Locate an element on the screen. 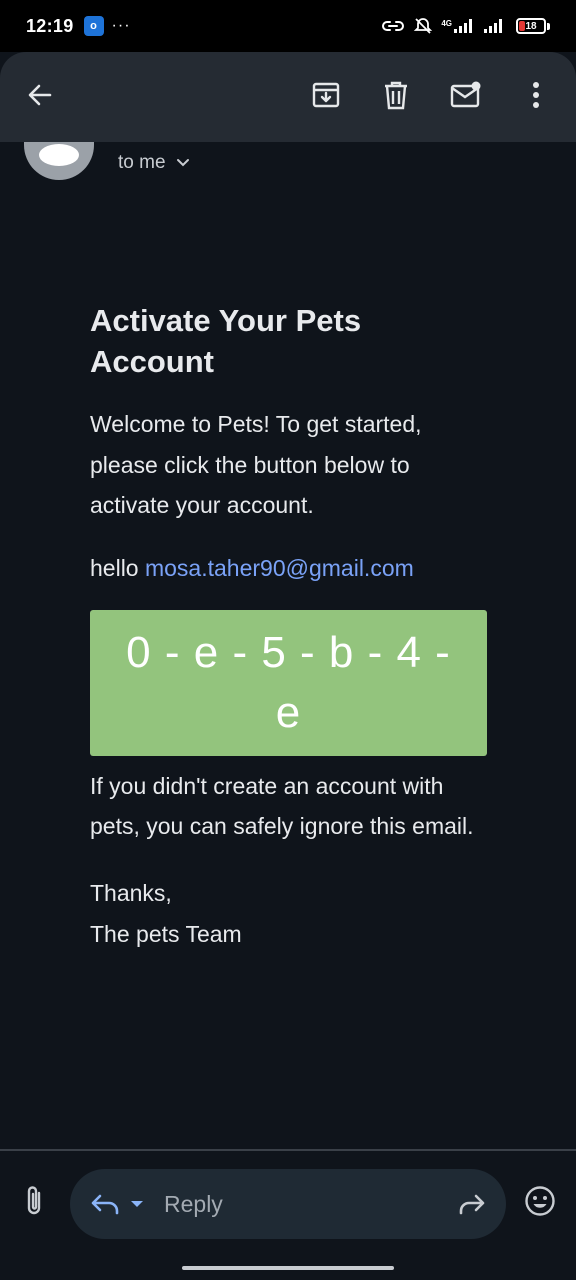 This screenshot has height=1280, width=576. reply-field: Reply is located at coordinates (288, 1204).